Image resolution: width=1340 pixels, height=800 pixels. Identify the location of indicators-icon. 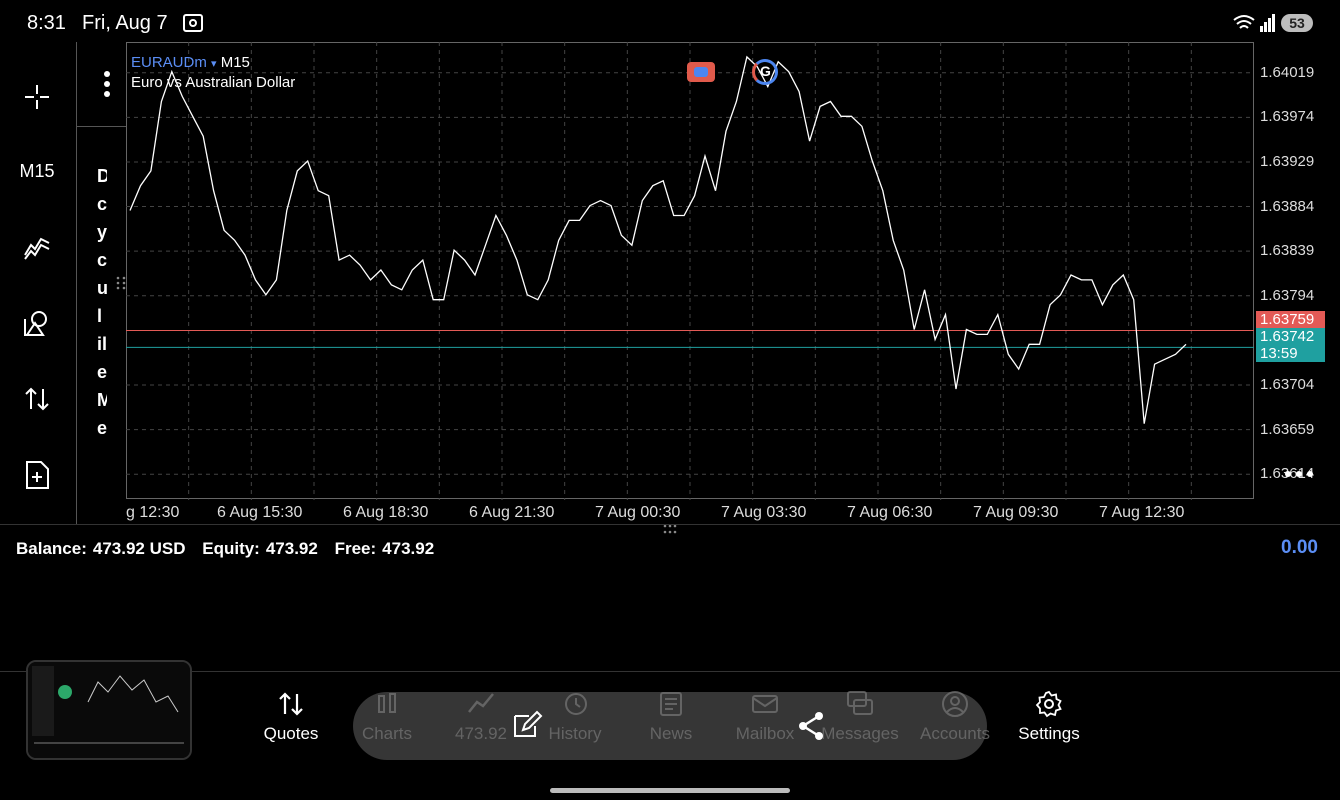
(37, 248).